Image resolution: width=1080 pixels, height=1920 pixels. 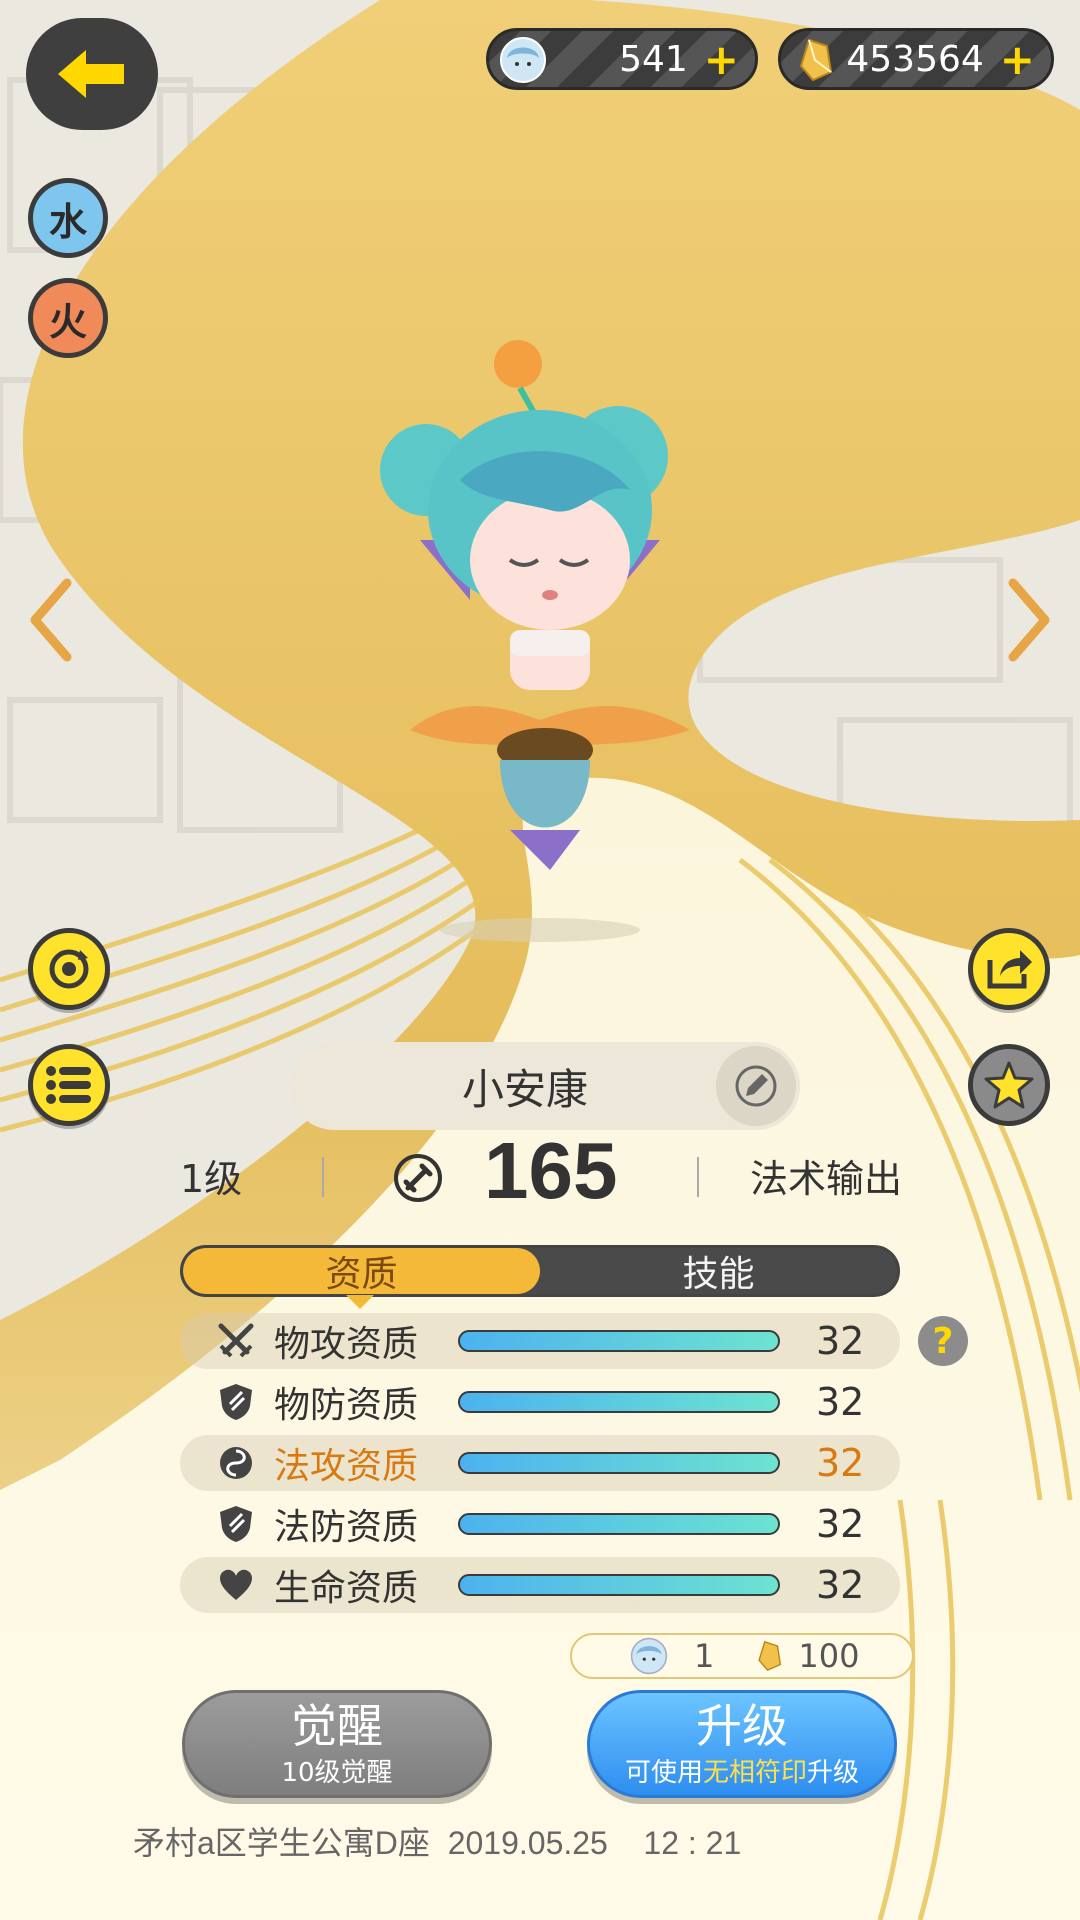 I want to click on tab-aptitude: 资质, so click(x=361, y=1271).